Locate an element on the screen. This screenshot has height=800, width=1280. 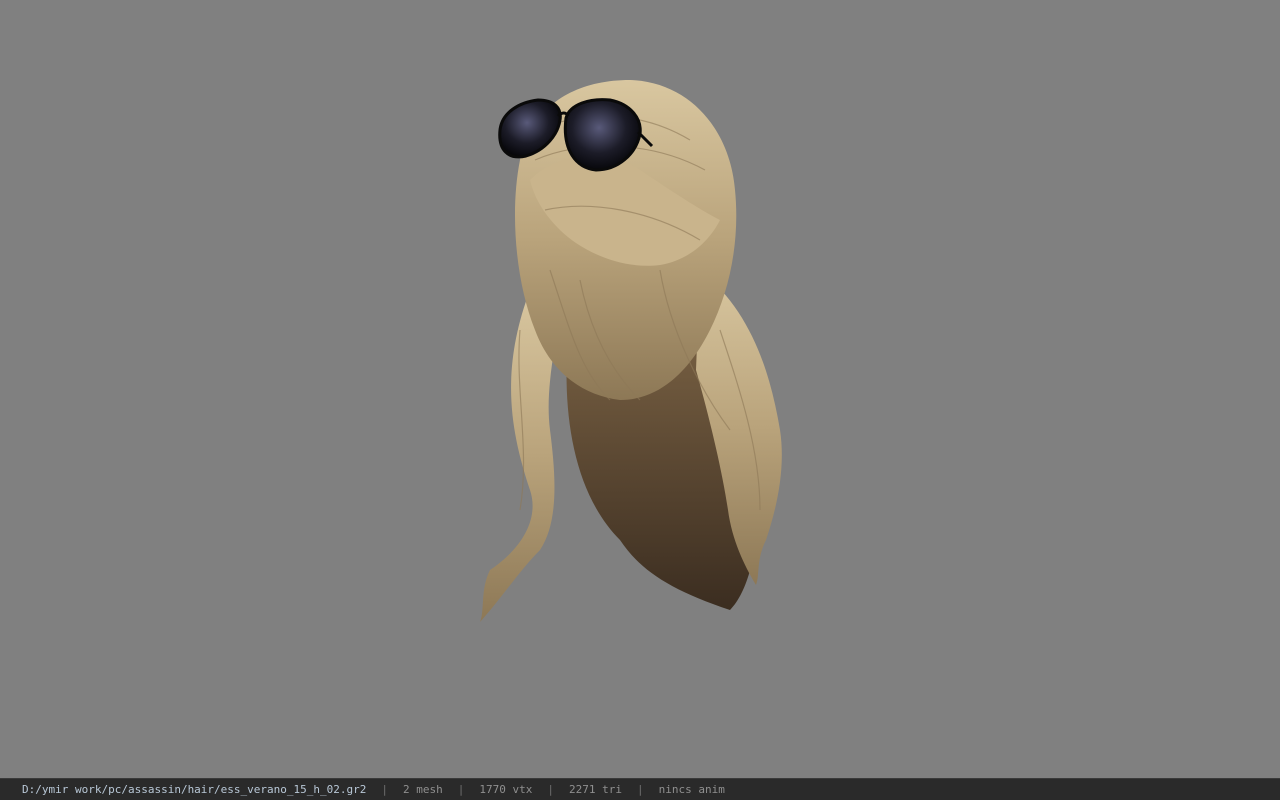
vertex-count: 1770 vtx is located at coordinates (506, 789).